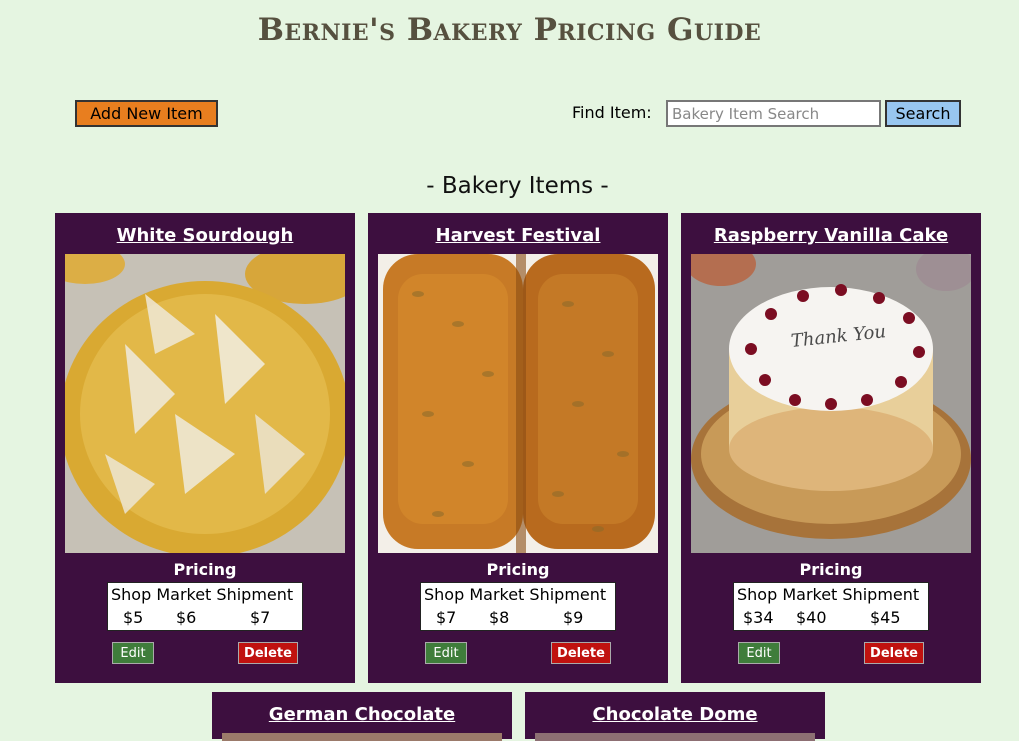 Image resolution: width=1019 pixels, height=741 pixels. Describe the element at coordinates (517, 186) in the screenshot. I see `section-heading: - Bakery Items -` at that location.